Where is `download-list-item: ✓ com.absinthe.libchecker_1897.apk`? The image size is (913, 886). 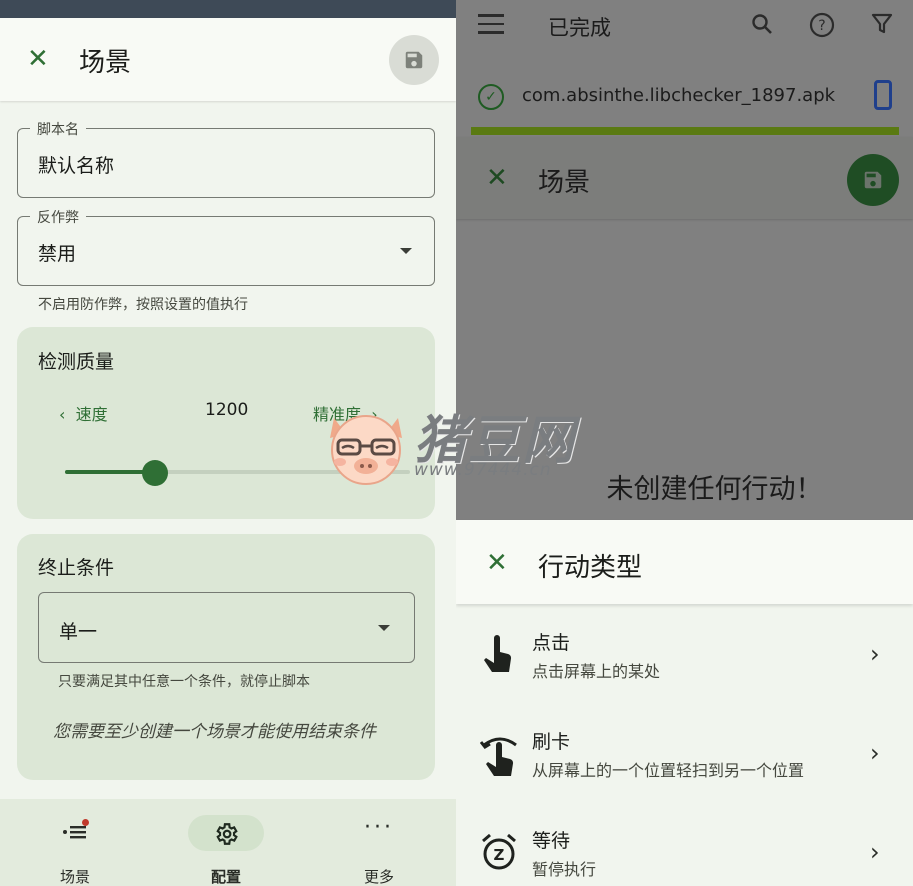 download-list-item: ✓ com.absinthe.libchecker_1897.apk is located at coordinates (684, 97).